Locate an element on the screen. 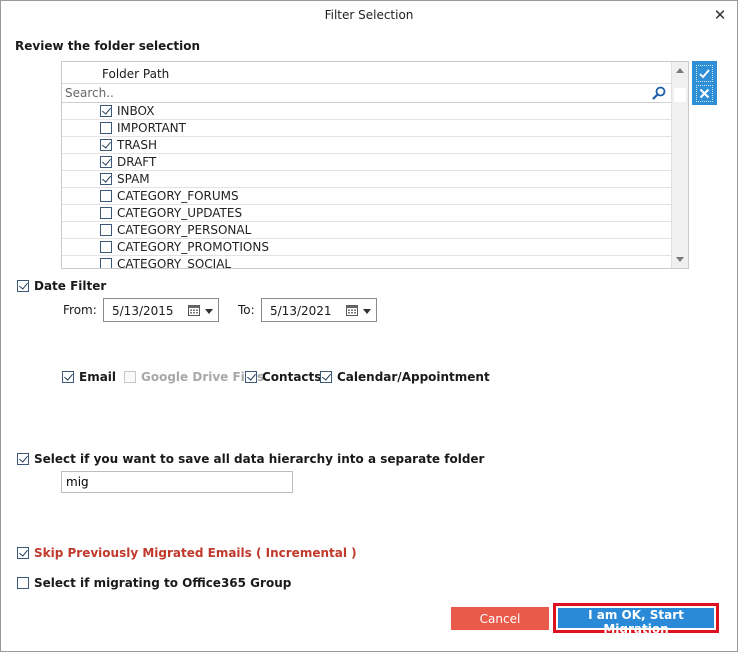 The image size is (738, 652). folder-search-input is located at coordinates (355, 93).